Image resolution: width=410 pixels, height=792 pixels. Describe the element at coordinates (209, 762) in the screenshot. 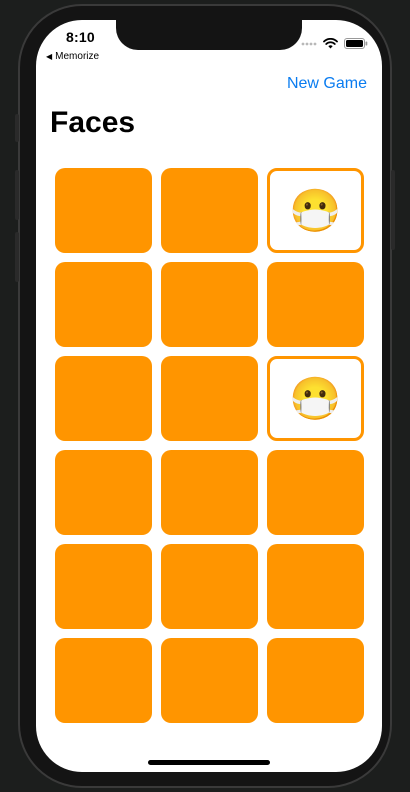

I see `home-indicator` at that location.